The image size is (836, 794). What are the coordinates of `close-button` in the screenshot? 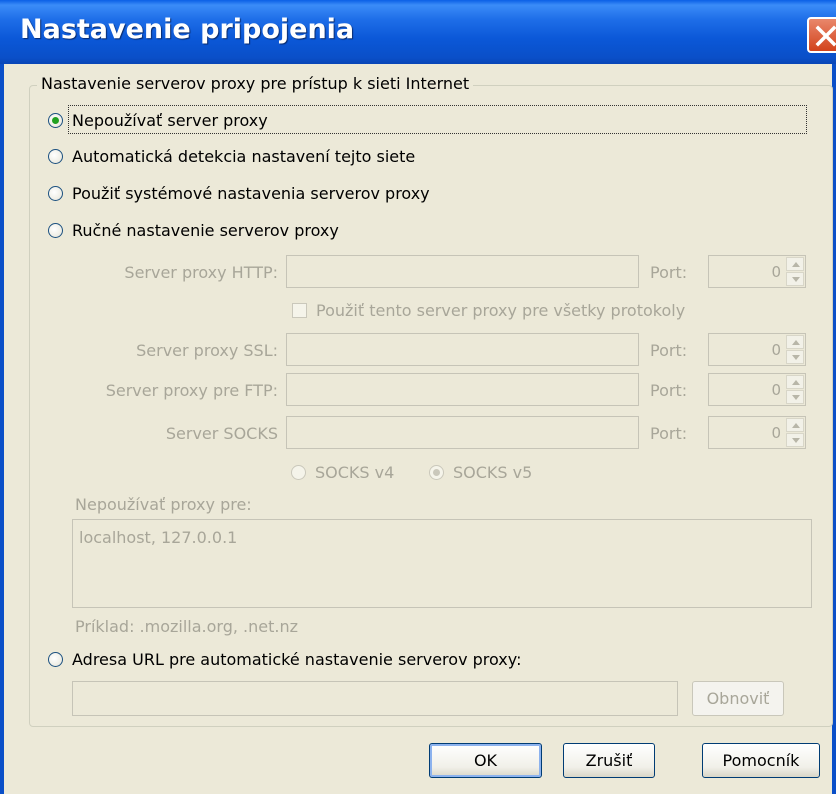 It's located at (821, 35).